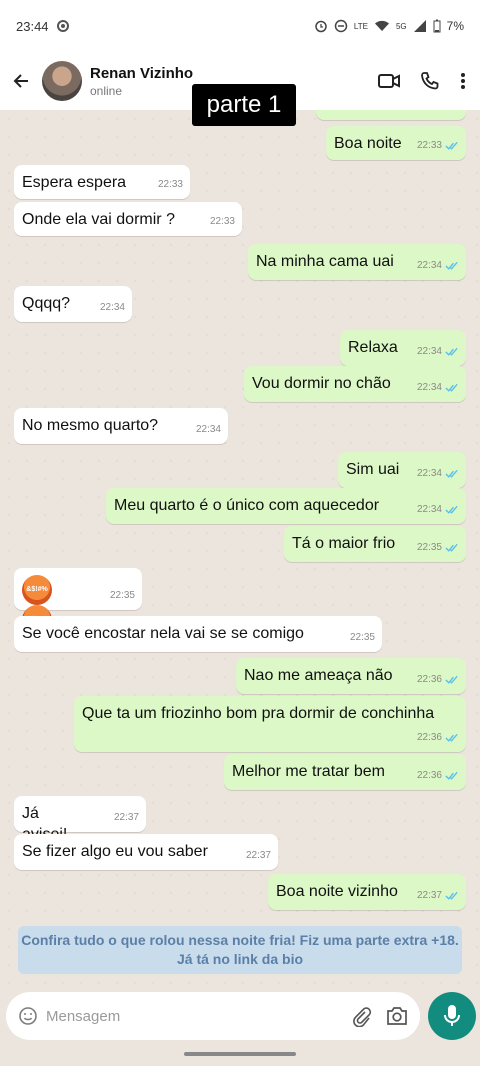 Image resolution: width=480 pixels, height=1066 pixels. What do you see at coordinates (198, 1016) in the screenshot?
I see `message-input` at bounding box center [198, 1016].